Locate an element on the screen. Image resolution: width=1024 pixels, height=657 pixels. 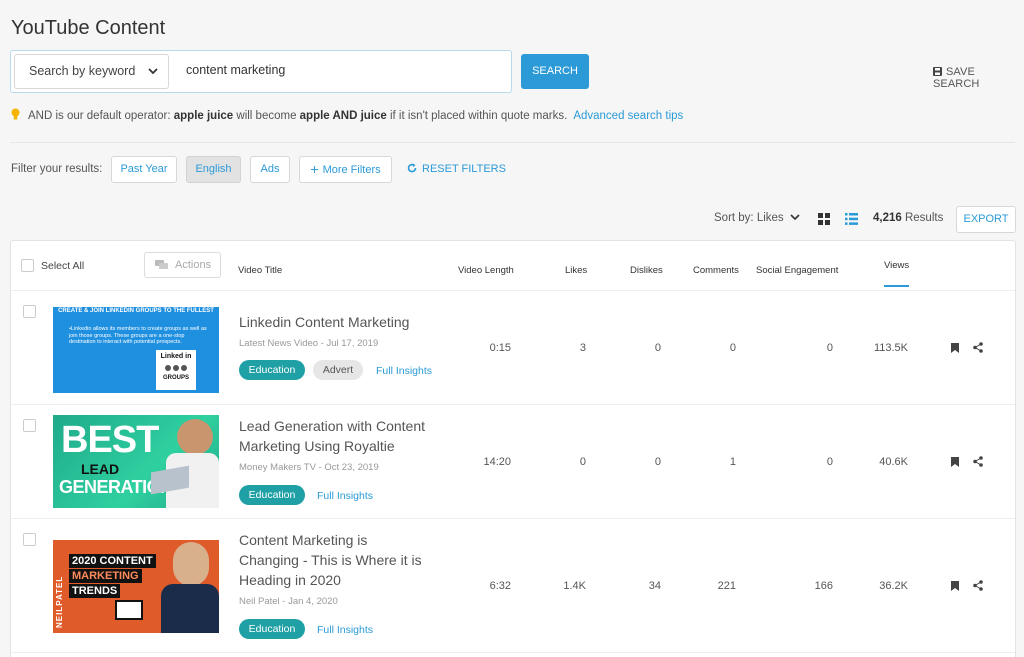
video-length: 0:15 is located at coordinates (500, 348).